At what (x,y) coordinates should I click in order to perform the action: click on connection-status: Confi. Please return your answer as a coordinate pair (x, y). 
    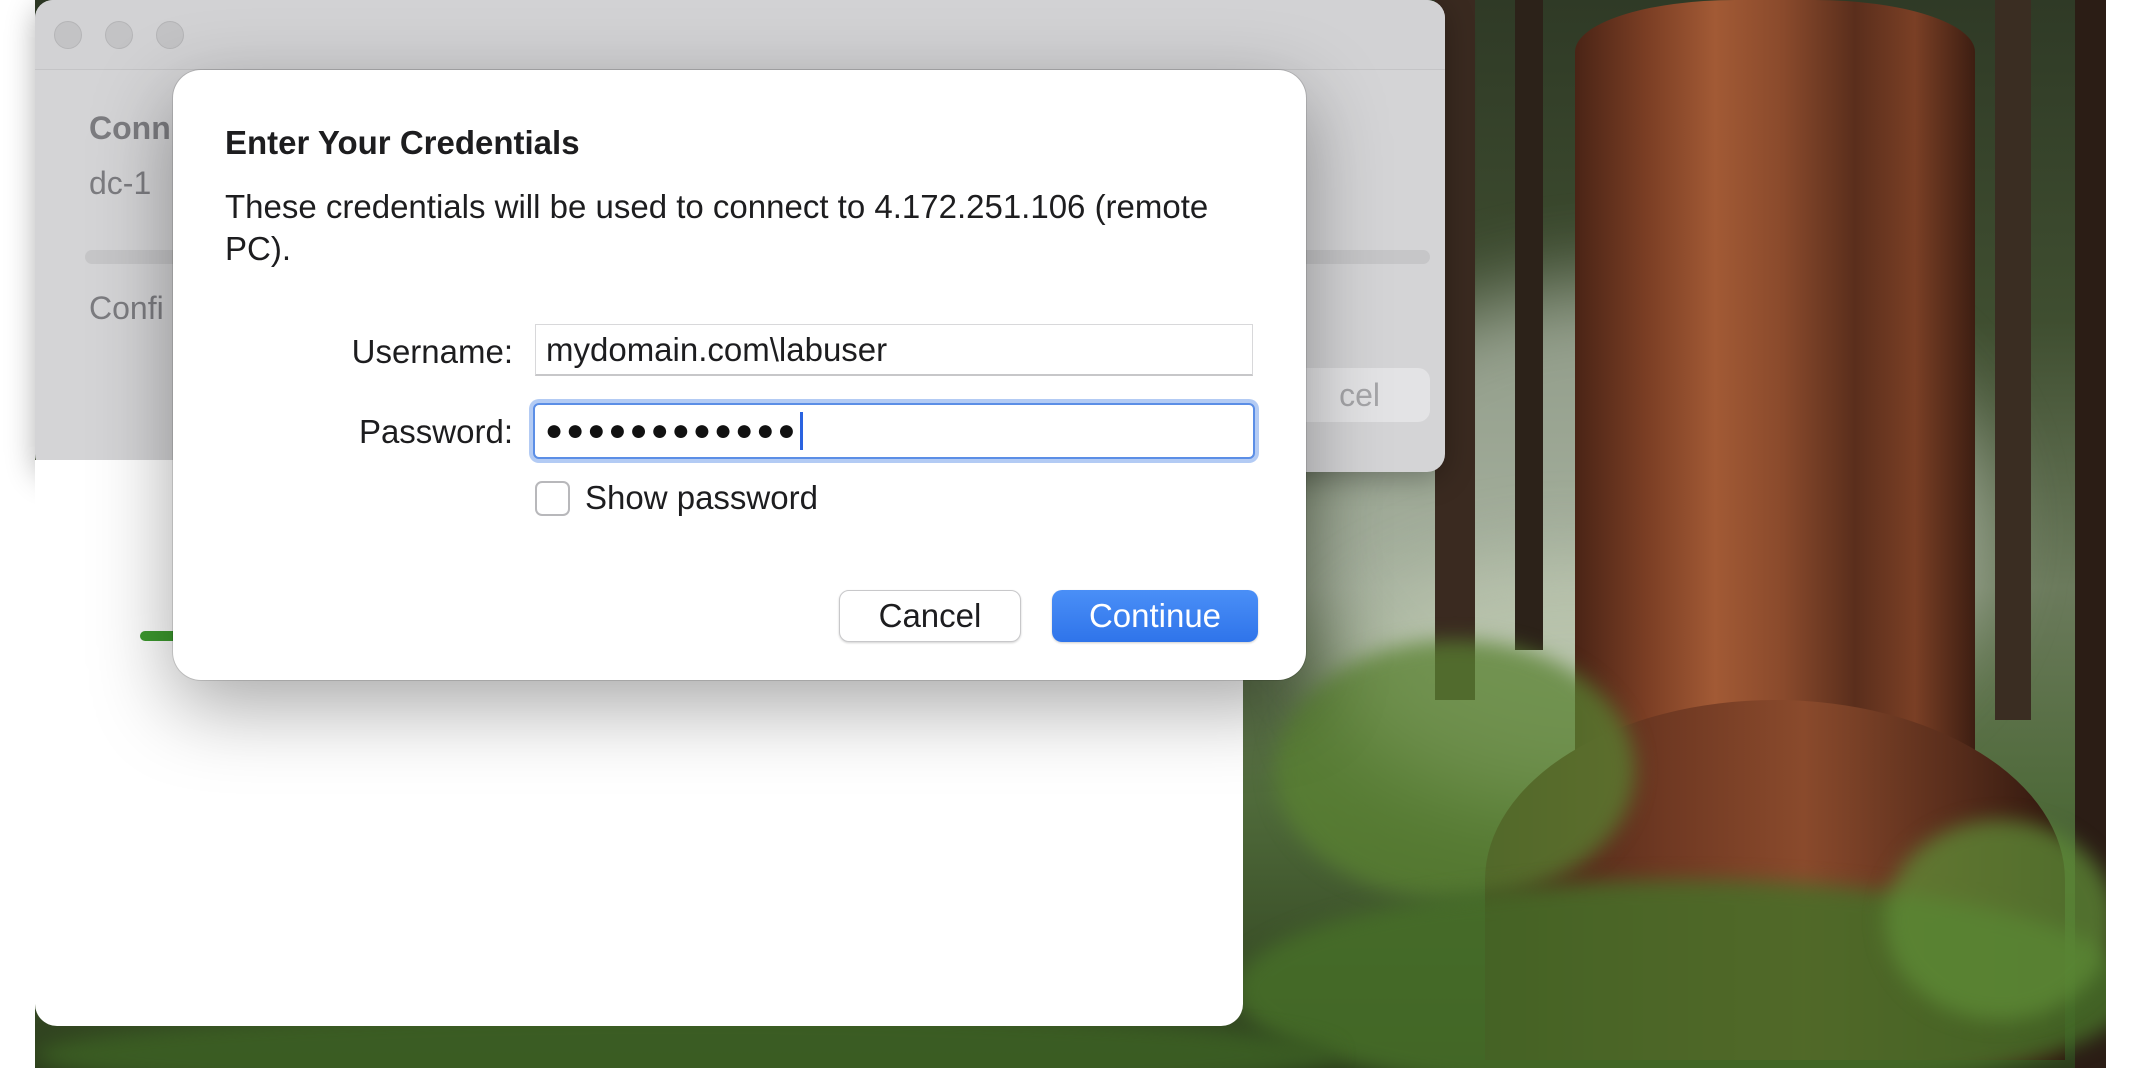
    Looking at the image, I should click on (126, 308).